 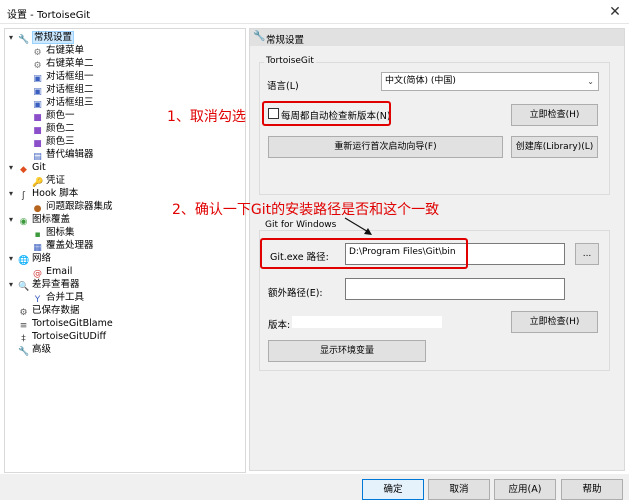 What do you see at coordinates (525, 489) in the screenshot?
I see `apply-button: 应用(A)` at bounding box center [525, 489].